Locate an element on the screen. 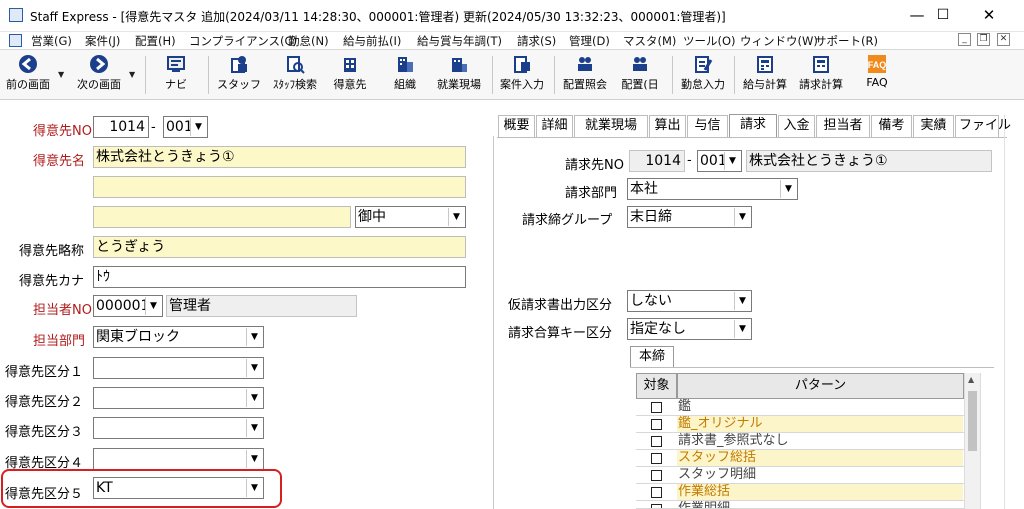  staff-search-button: ｽﾀｯﾌ検索 is located at coordinates (295, 75).